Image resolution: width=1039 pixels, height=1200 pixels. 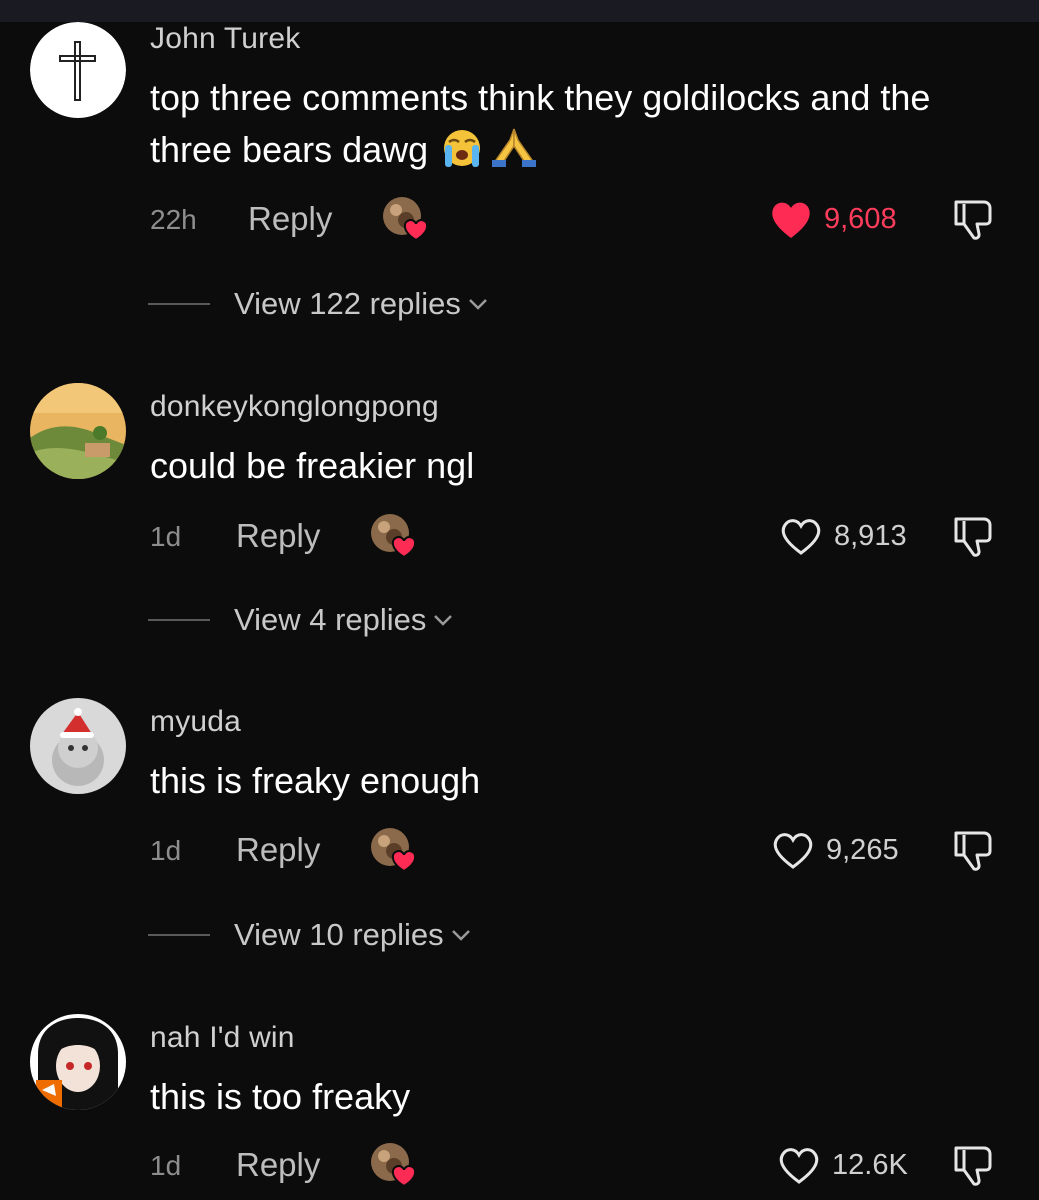 What do you see at coordinates (580, 1097) in the screenshot?
I see `comment-text: this is too freaky` at bounding box center [580, 1097].